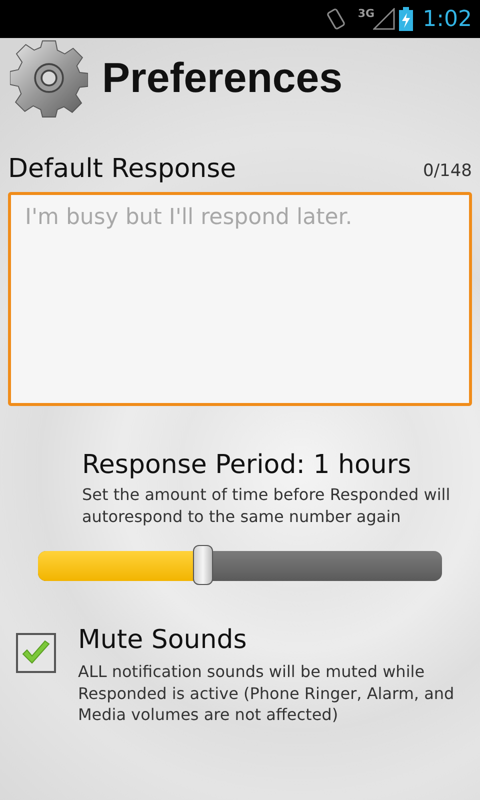 Image resolution: width=480 pixels, height=800 pixels. I want to click on field-label: Default Response, so click(122, 169).